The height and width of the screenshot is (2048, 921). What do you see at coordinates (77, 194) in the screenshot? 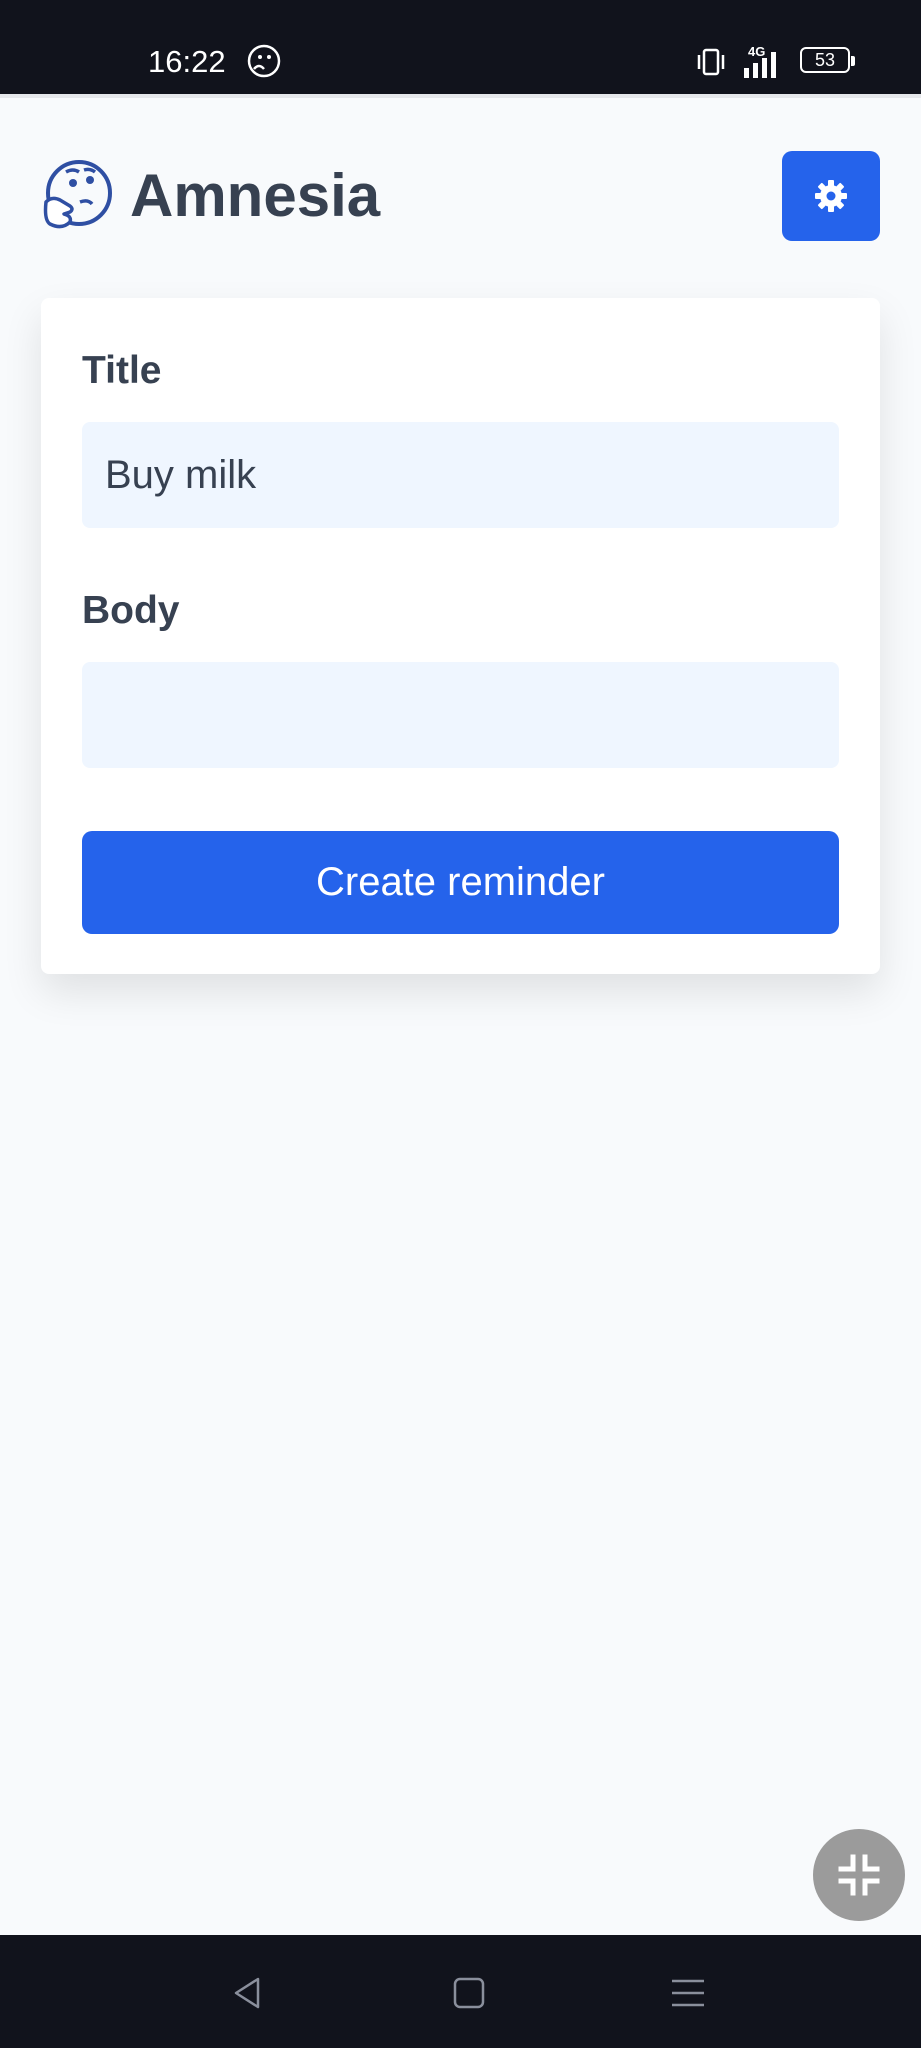
I see `thinking-face-icon` at bounding box center [77, 194].